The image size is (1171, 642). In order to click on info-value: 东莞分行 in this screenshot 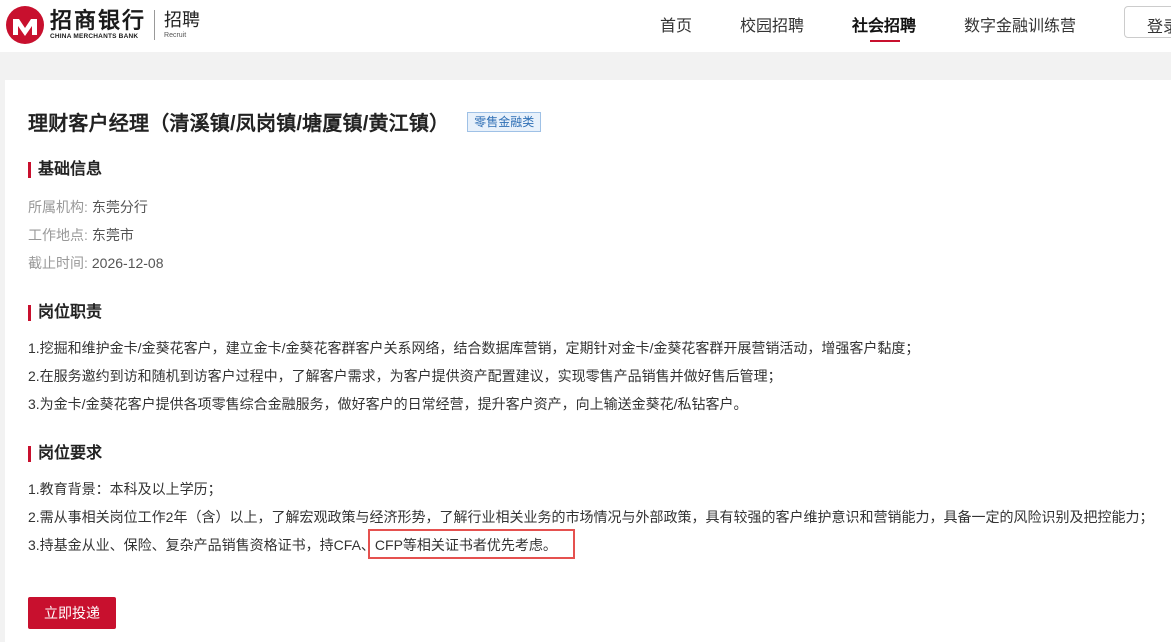, I will do `click(119, 207)`.